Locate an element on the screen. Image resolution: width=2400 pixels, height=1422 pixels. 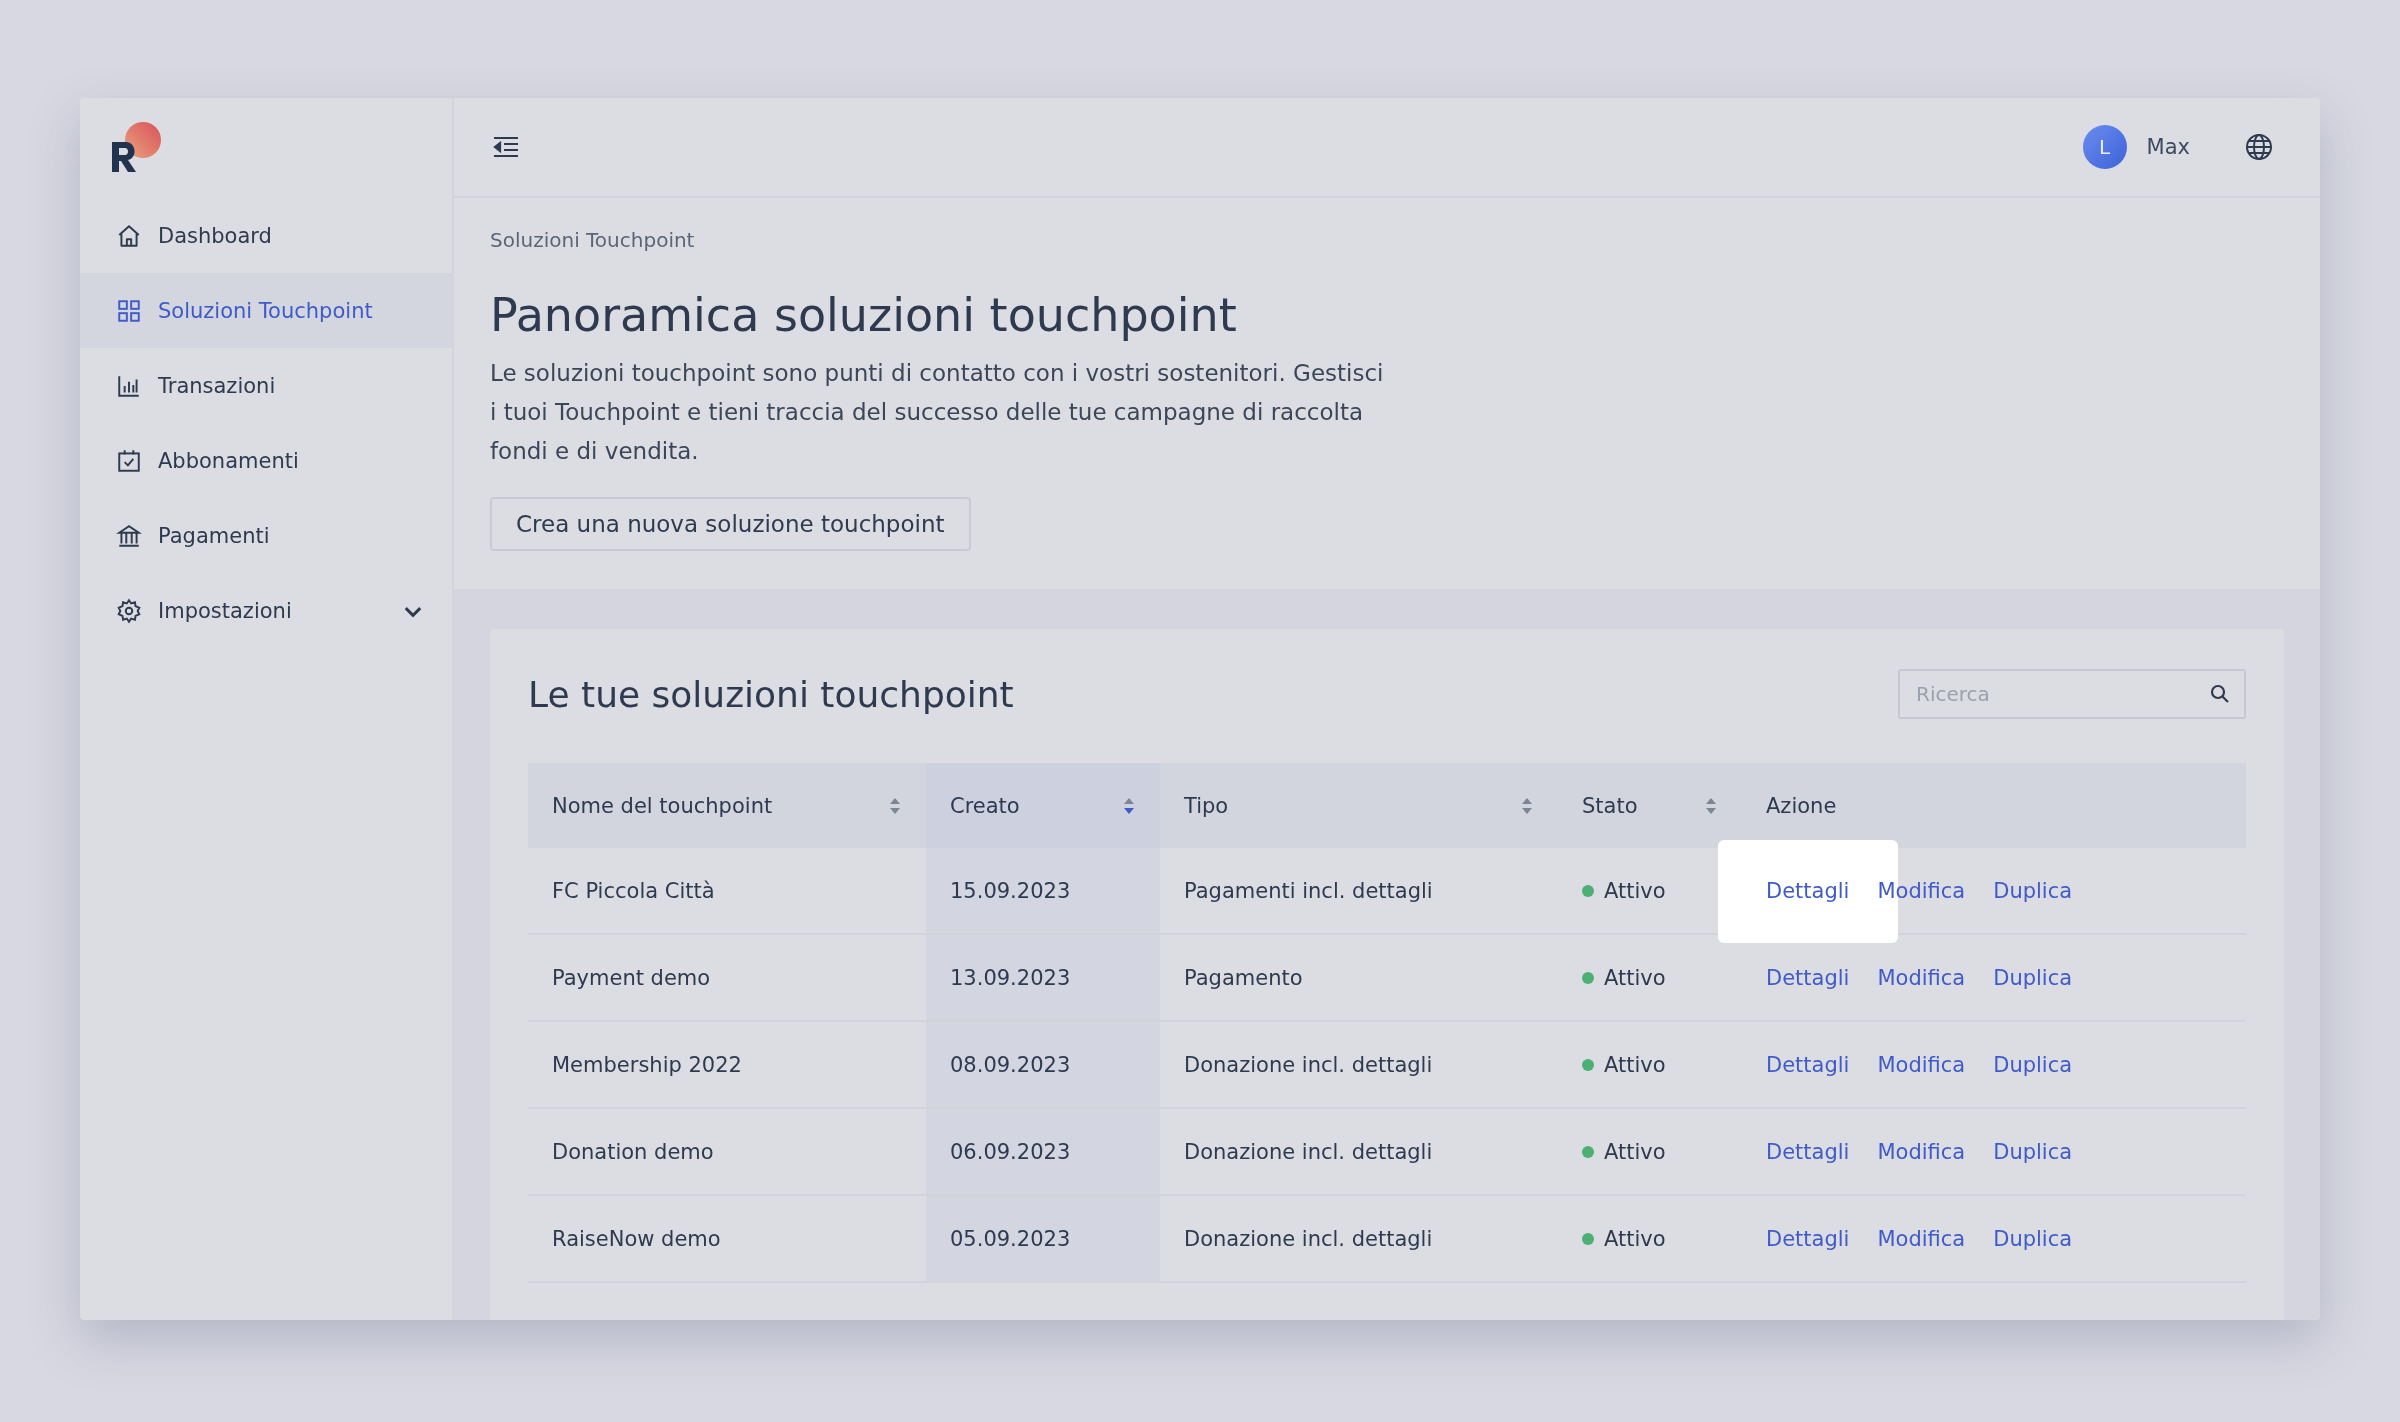
card-title: Le tue soluzioni touchpoint is located at coordinates (771, 694).